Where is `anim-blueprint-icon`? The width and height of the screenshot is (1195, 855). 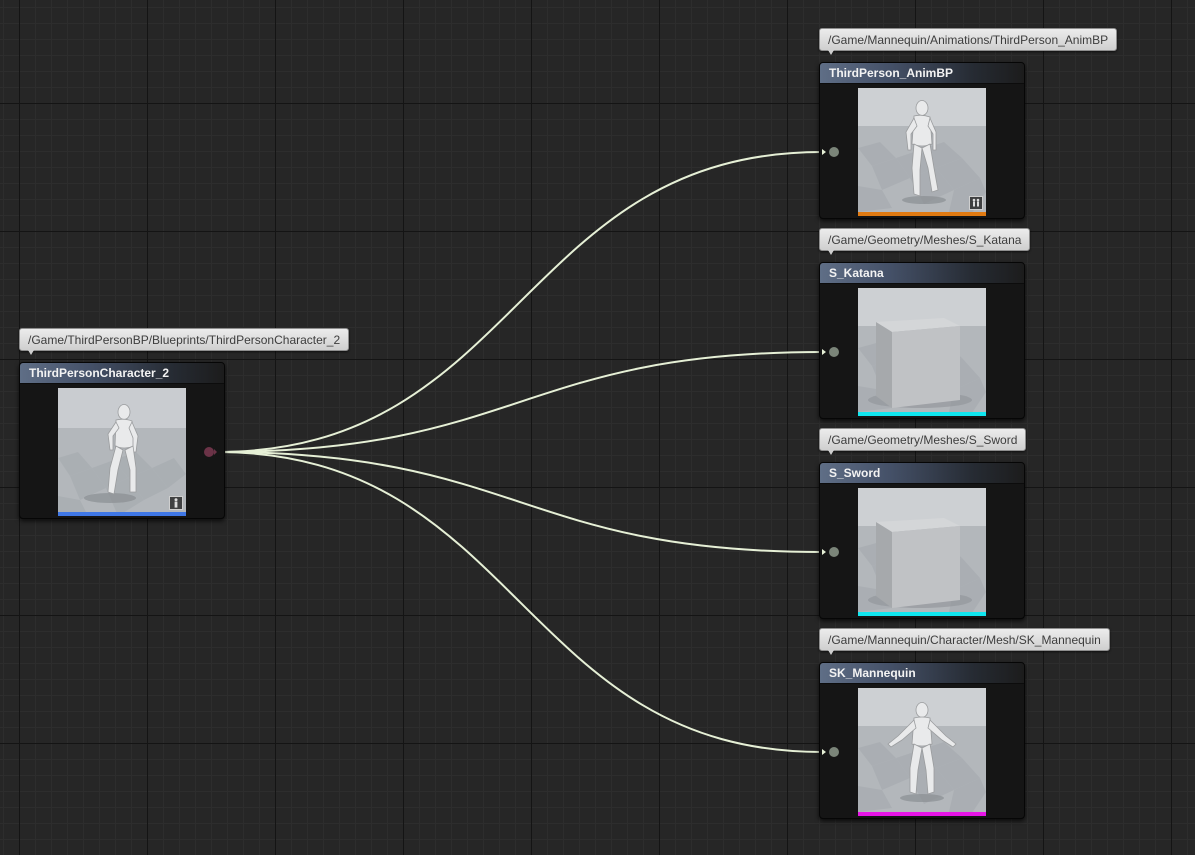 anim-blueprint-icon is located at coordinates (976, 203).